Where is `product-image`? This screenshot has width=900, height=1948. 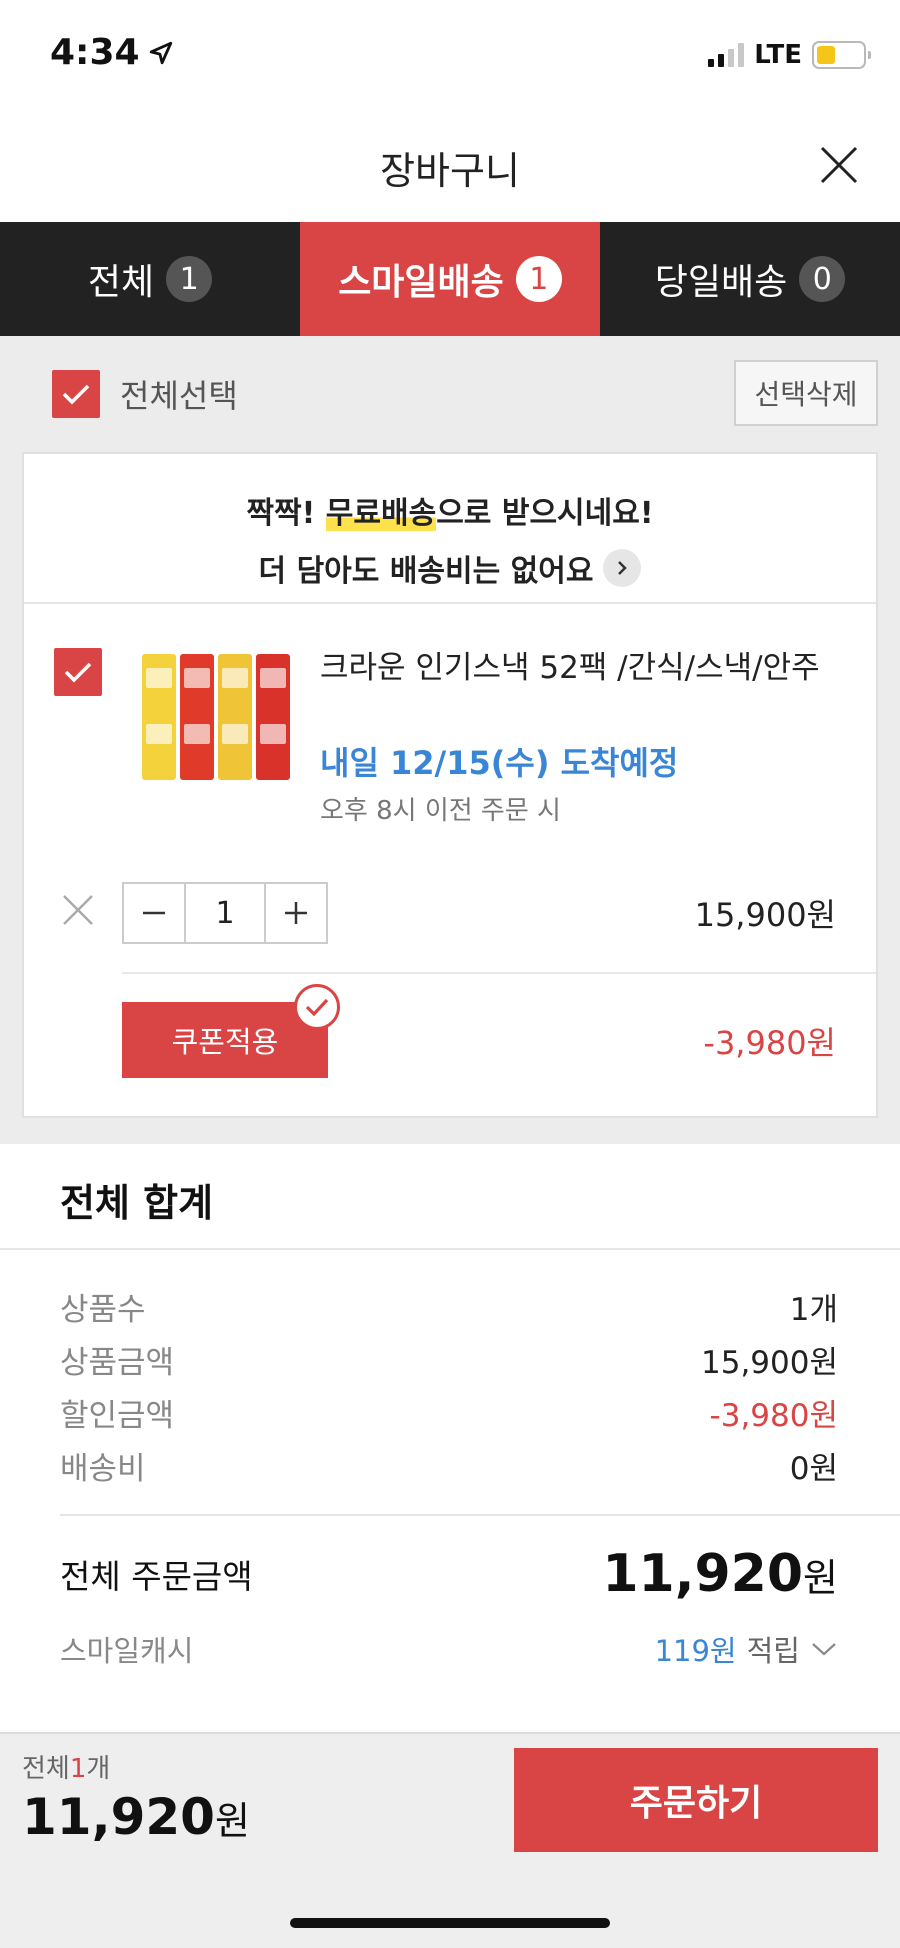 product-image is located at coordinates (216, 724).